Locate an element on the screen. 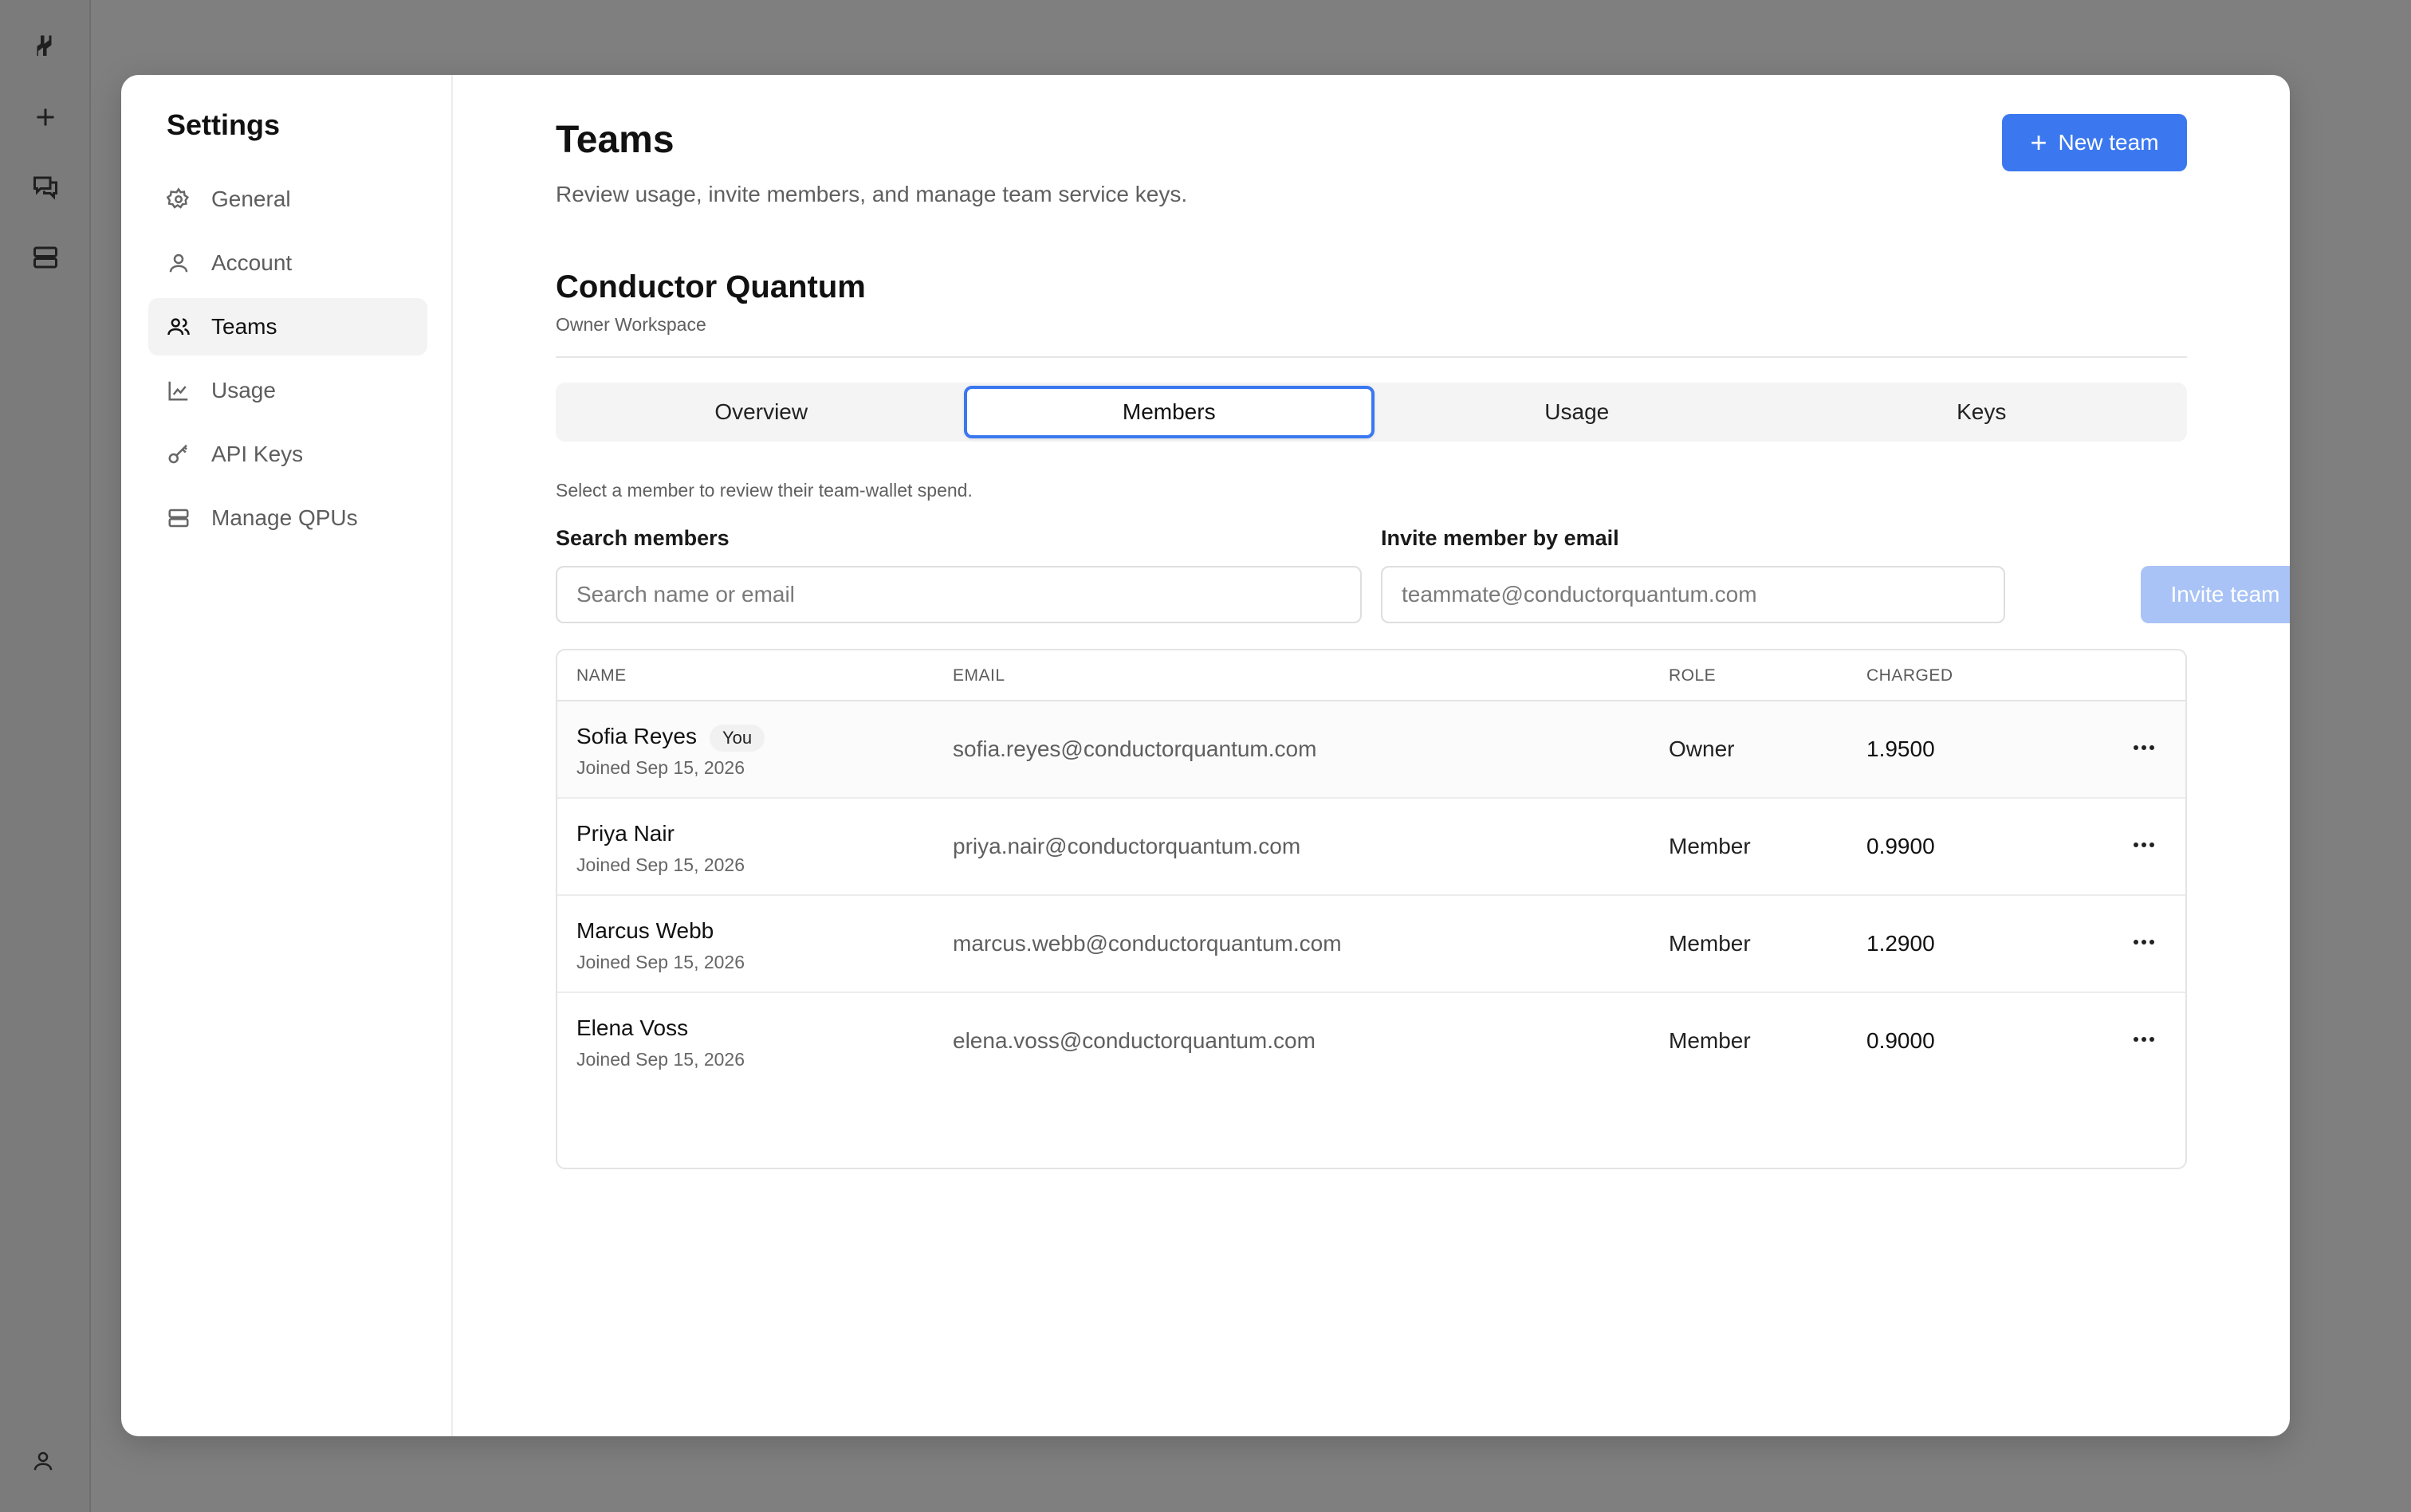 The image size is (2411, 1512). tab-keys: Keys is located at coordinates (1982, 412).